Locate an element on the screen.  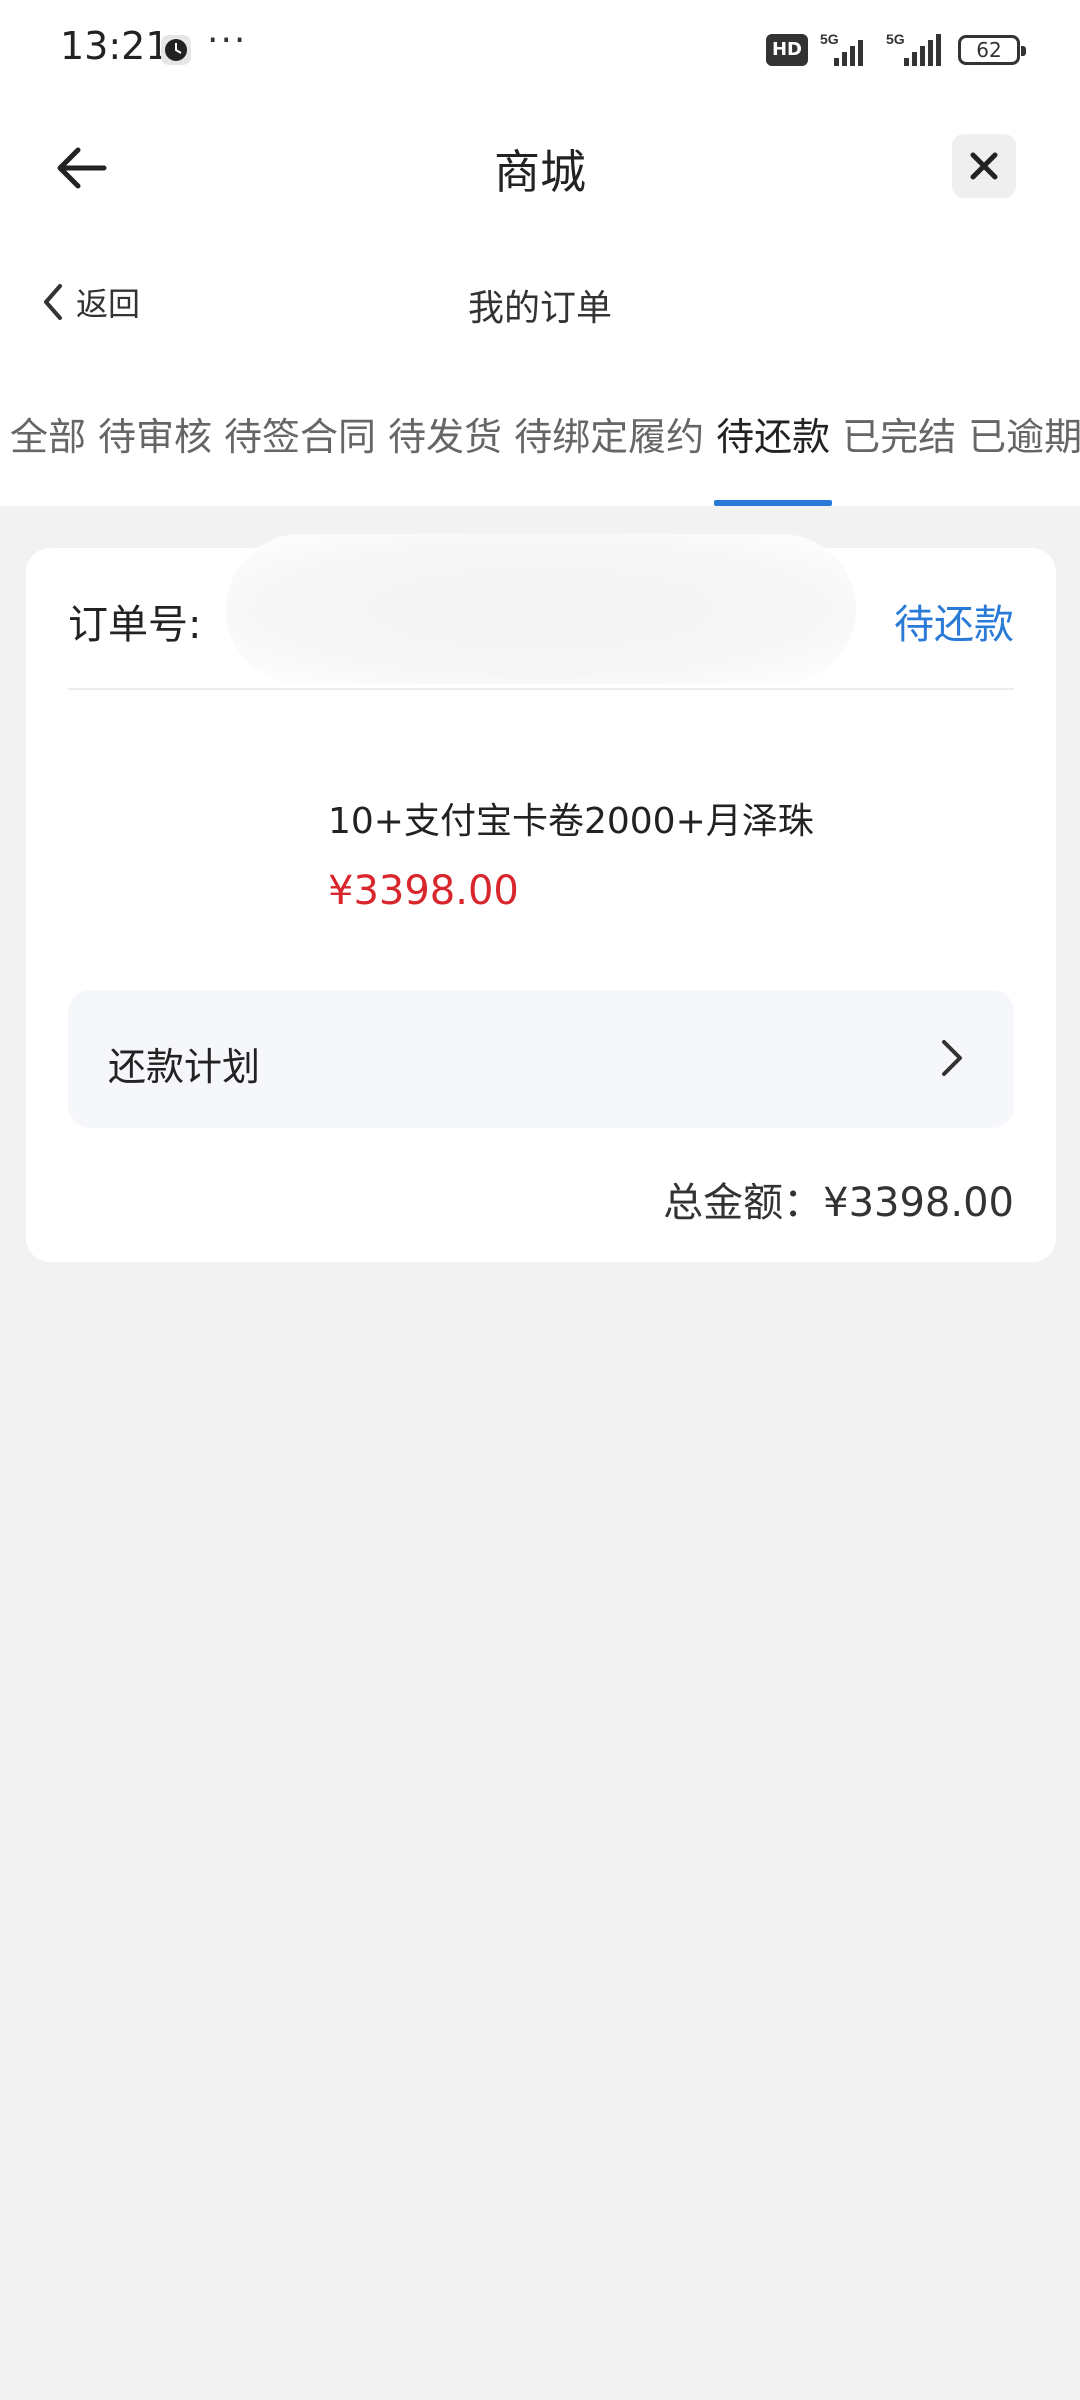
battery-icon: 62 is located at coordinates (992, 50).